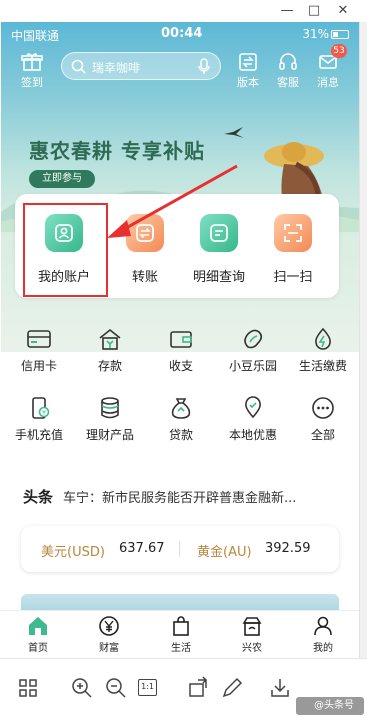  Describe the element at coordinates (248, 82) in the screenshot. I see `version-label: 版本` at that location.